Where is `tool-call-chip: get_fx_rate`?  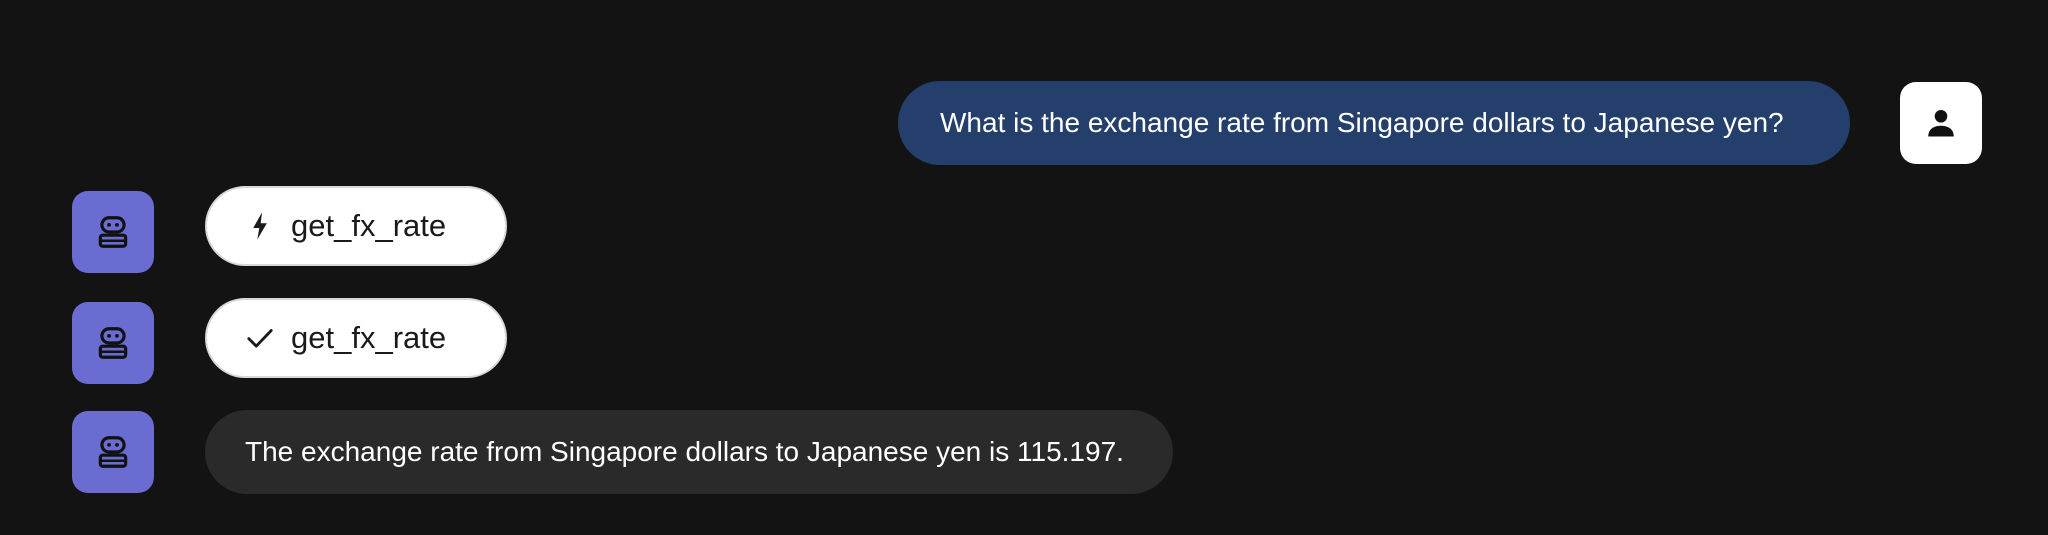 tool-call-chip: get_fx_rate is located at coordinates (356, 226).